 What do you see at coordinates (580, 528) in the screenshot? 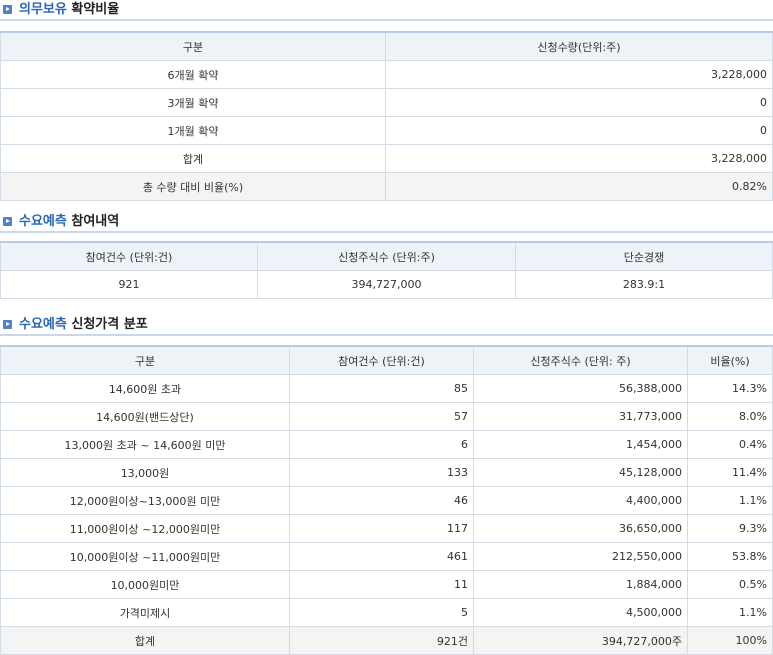
I see `share-count: 36,650,000` at bounding box center [580, 528].